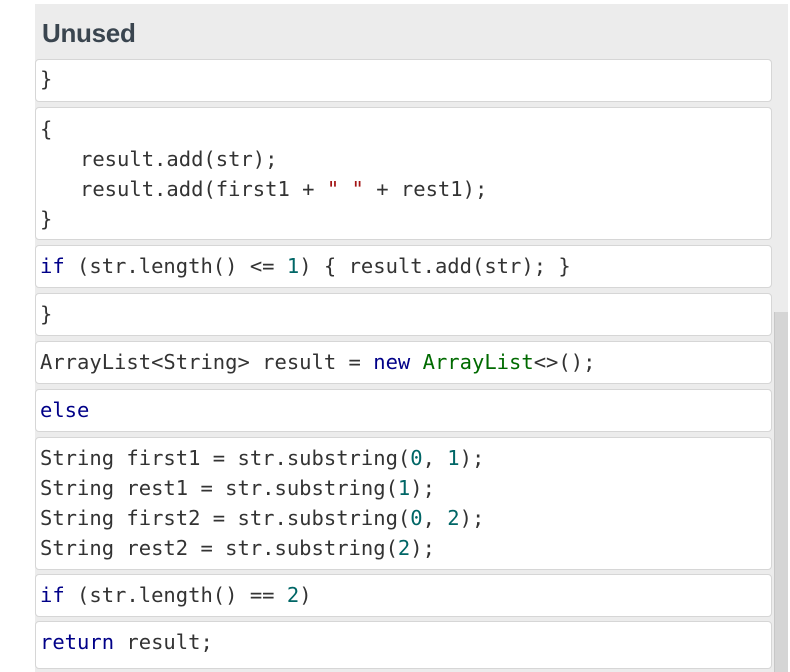  I want to click on code-block-close-brace-2: }, so click(403, 314).